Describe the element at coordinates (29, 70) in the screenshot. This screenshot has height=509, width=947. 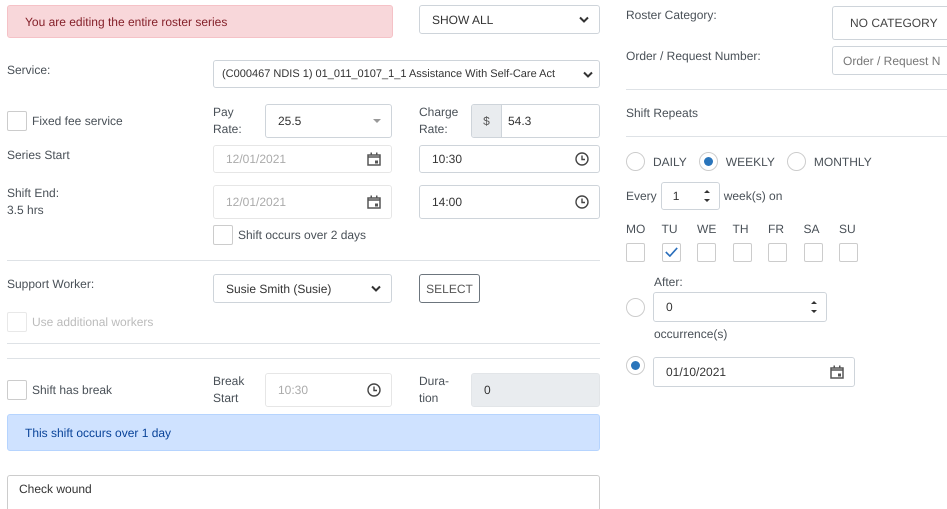
I see `field-label: Service:` at that location.